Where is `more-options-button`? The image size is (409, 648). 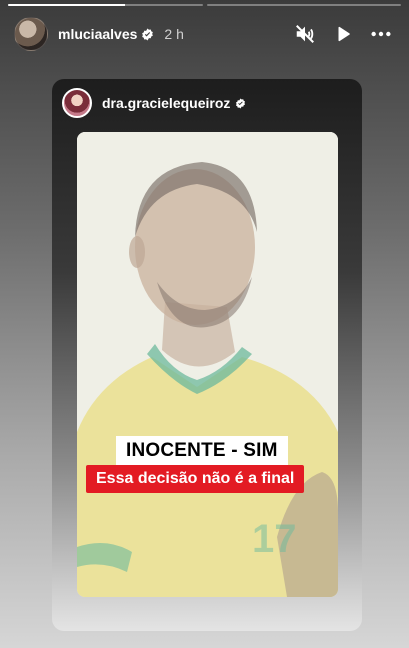
more-options-button is located at coordinates (381, 34).